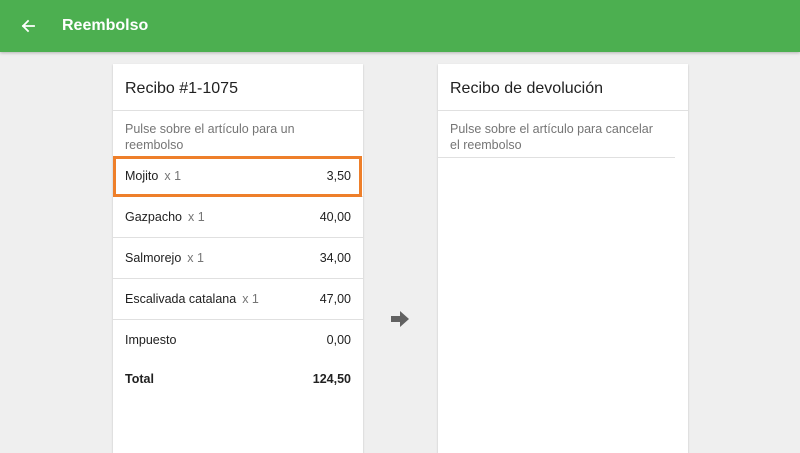 Image resolution: width=800 pixels, height=453 pixels. I want to click on arrow-left-icon, so click(28, 26).